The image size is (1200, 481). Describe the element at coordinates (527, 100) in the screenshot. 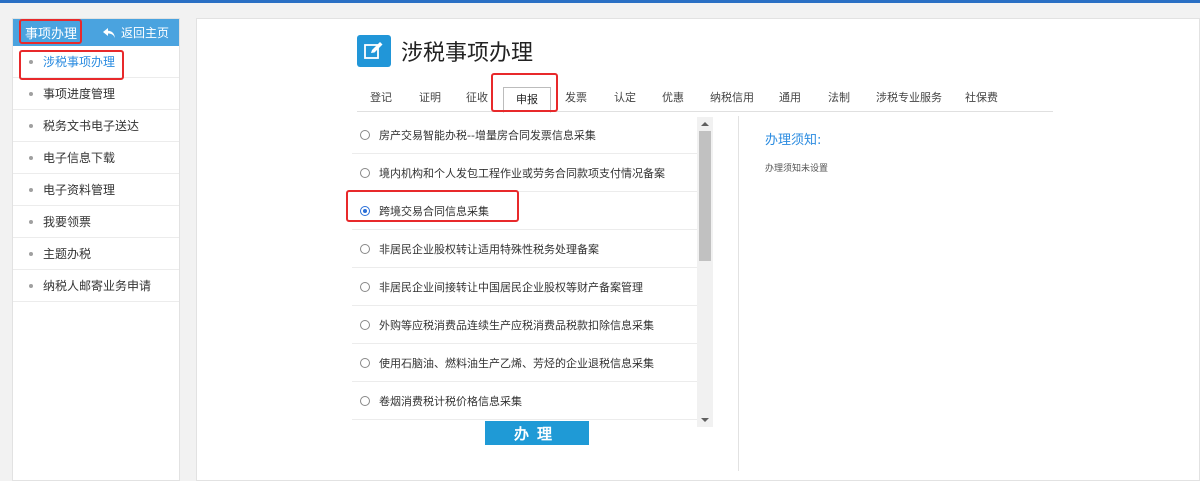

I see `tab-declaration: 申报` at that location.